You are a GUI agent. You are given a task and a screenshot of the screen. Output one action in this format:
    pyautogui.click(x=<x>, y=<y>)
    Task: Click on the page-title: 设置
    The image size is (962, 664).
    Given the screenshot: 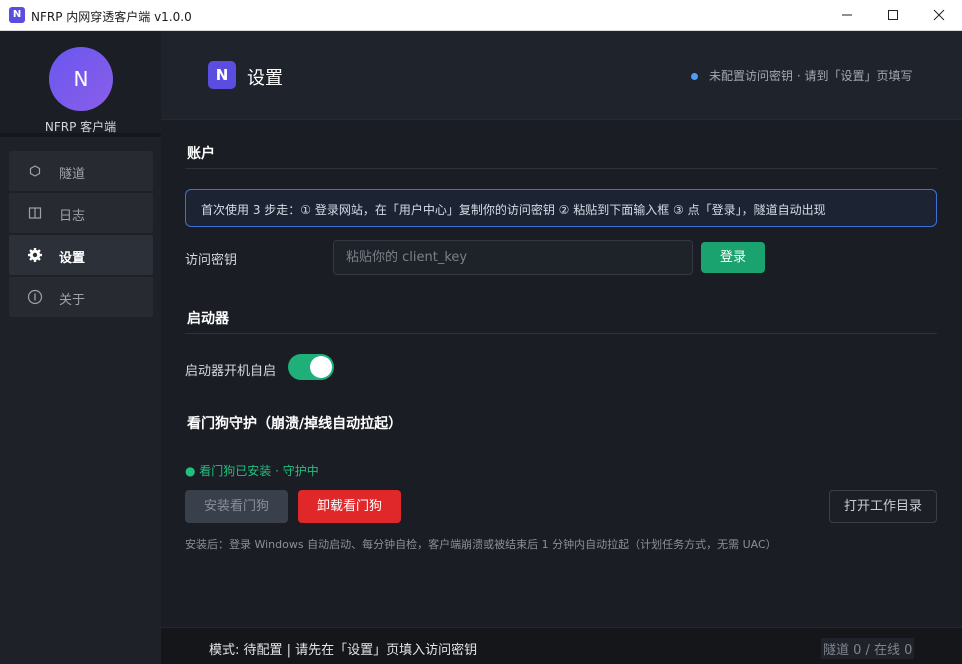 What is the action you would take?
    pyautogui.click(x=265, y=78)
    